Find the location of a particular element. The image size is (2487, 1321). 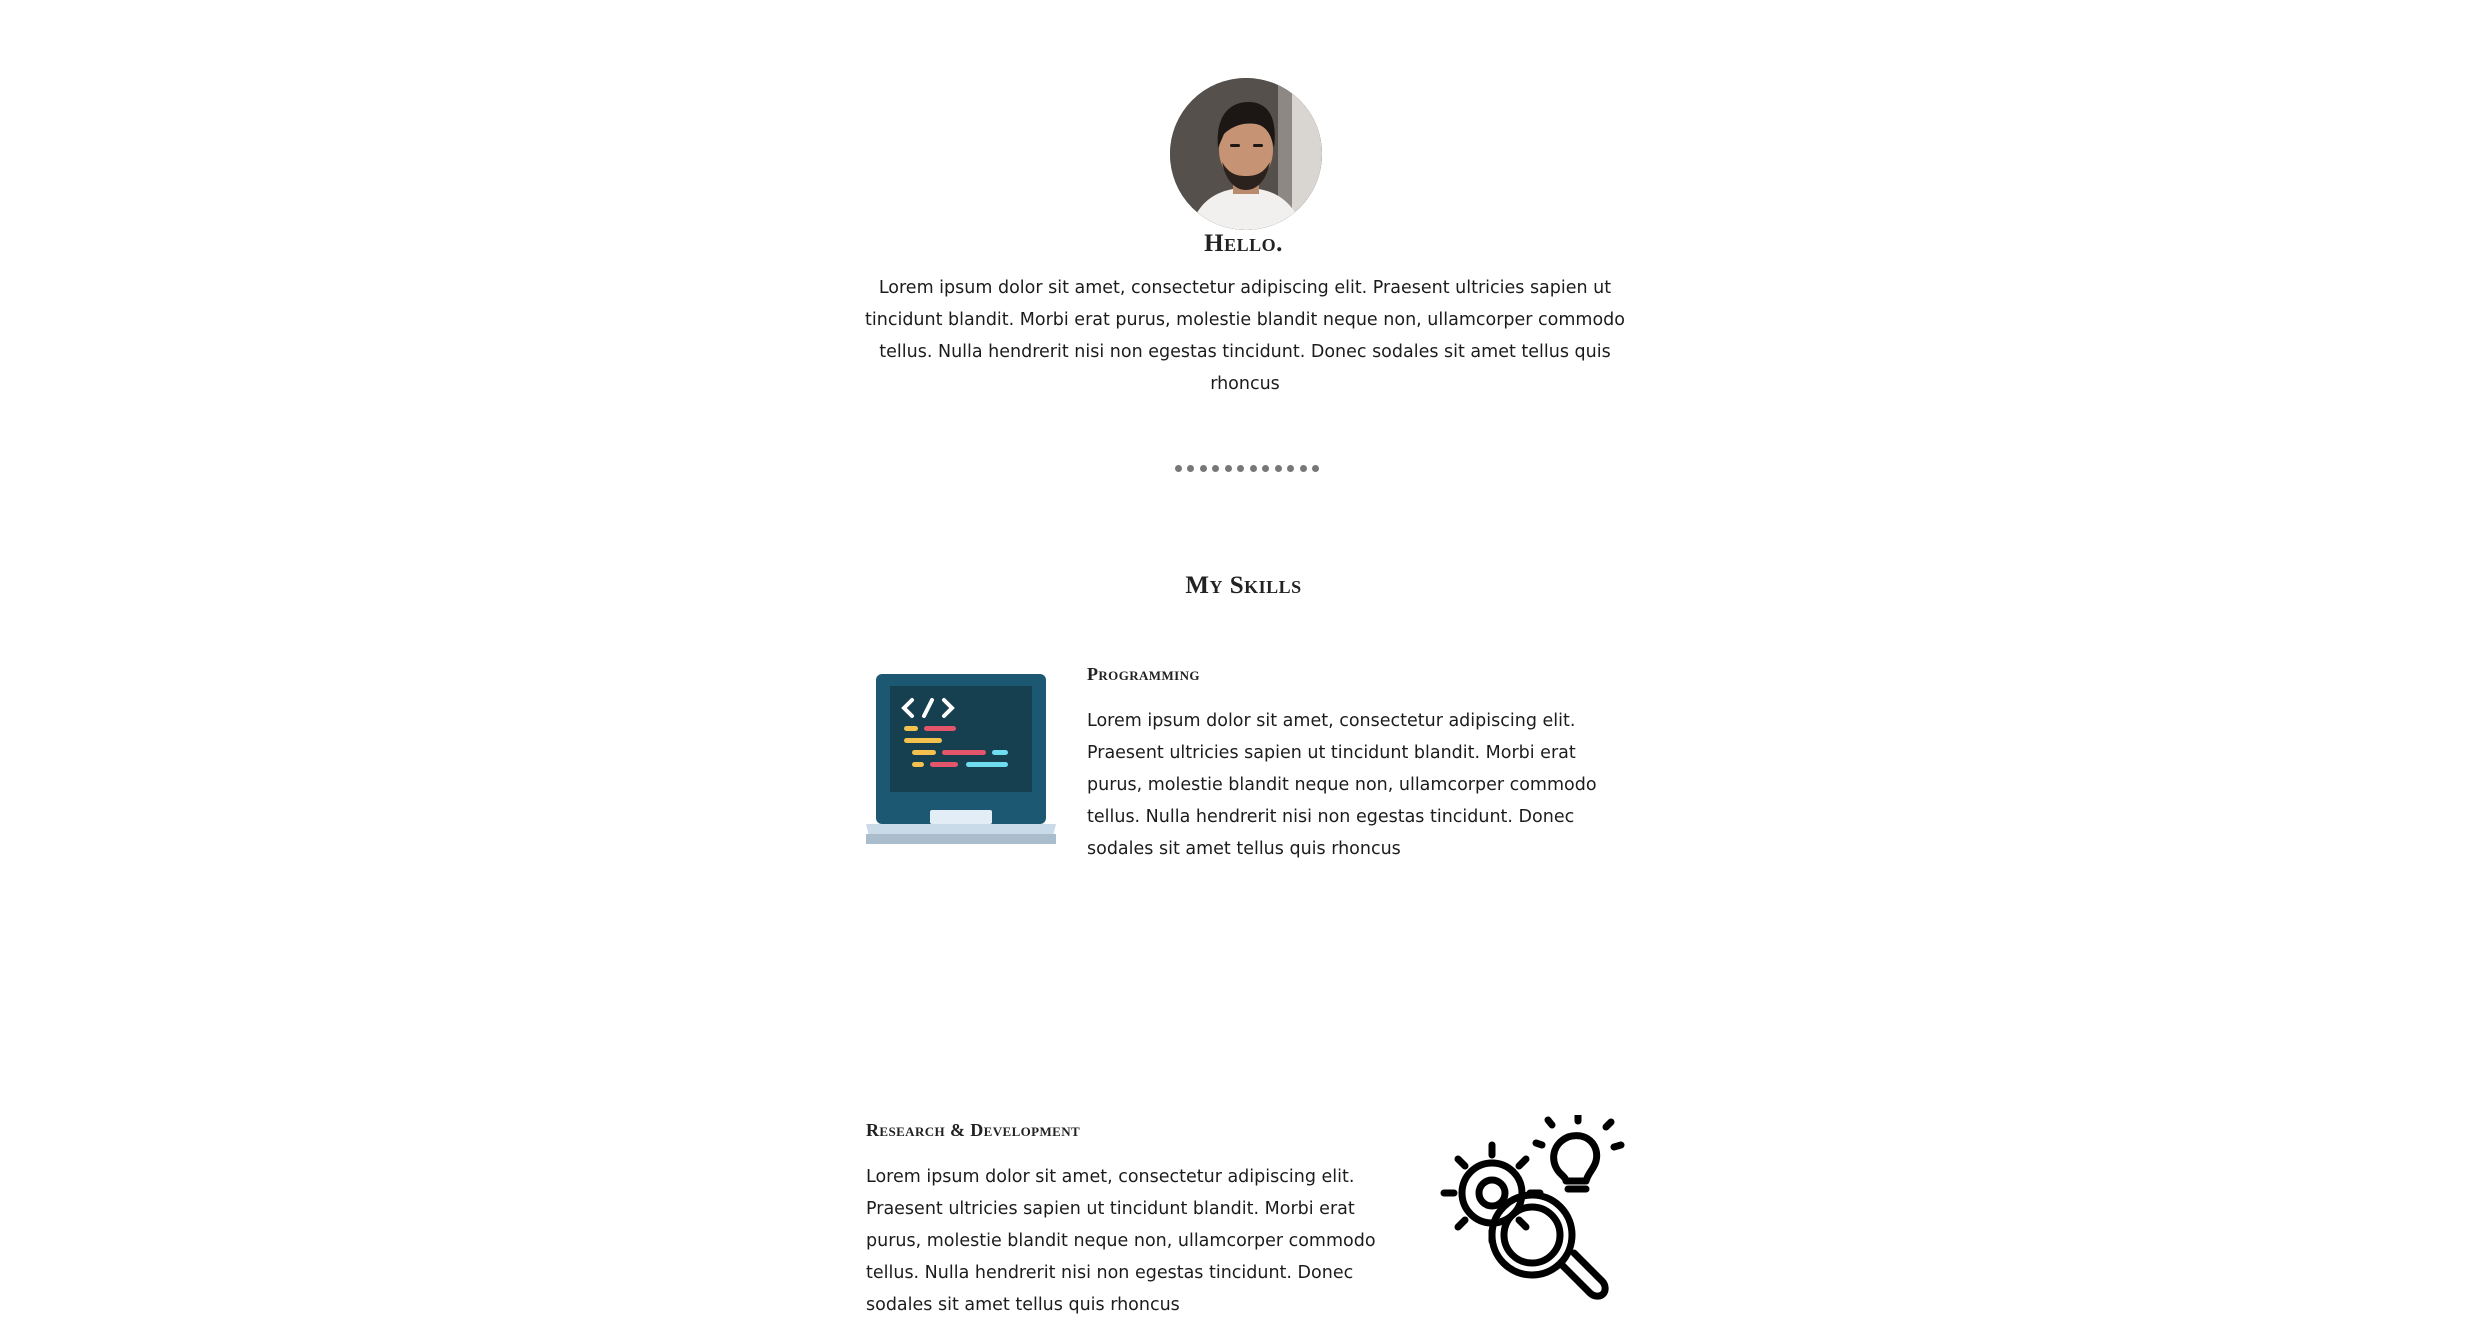

laptop-code-icon is located at coordinates (961, 759).